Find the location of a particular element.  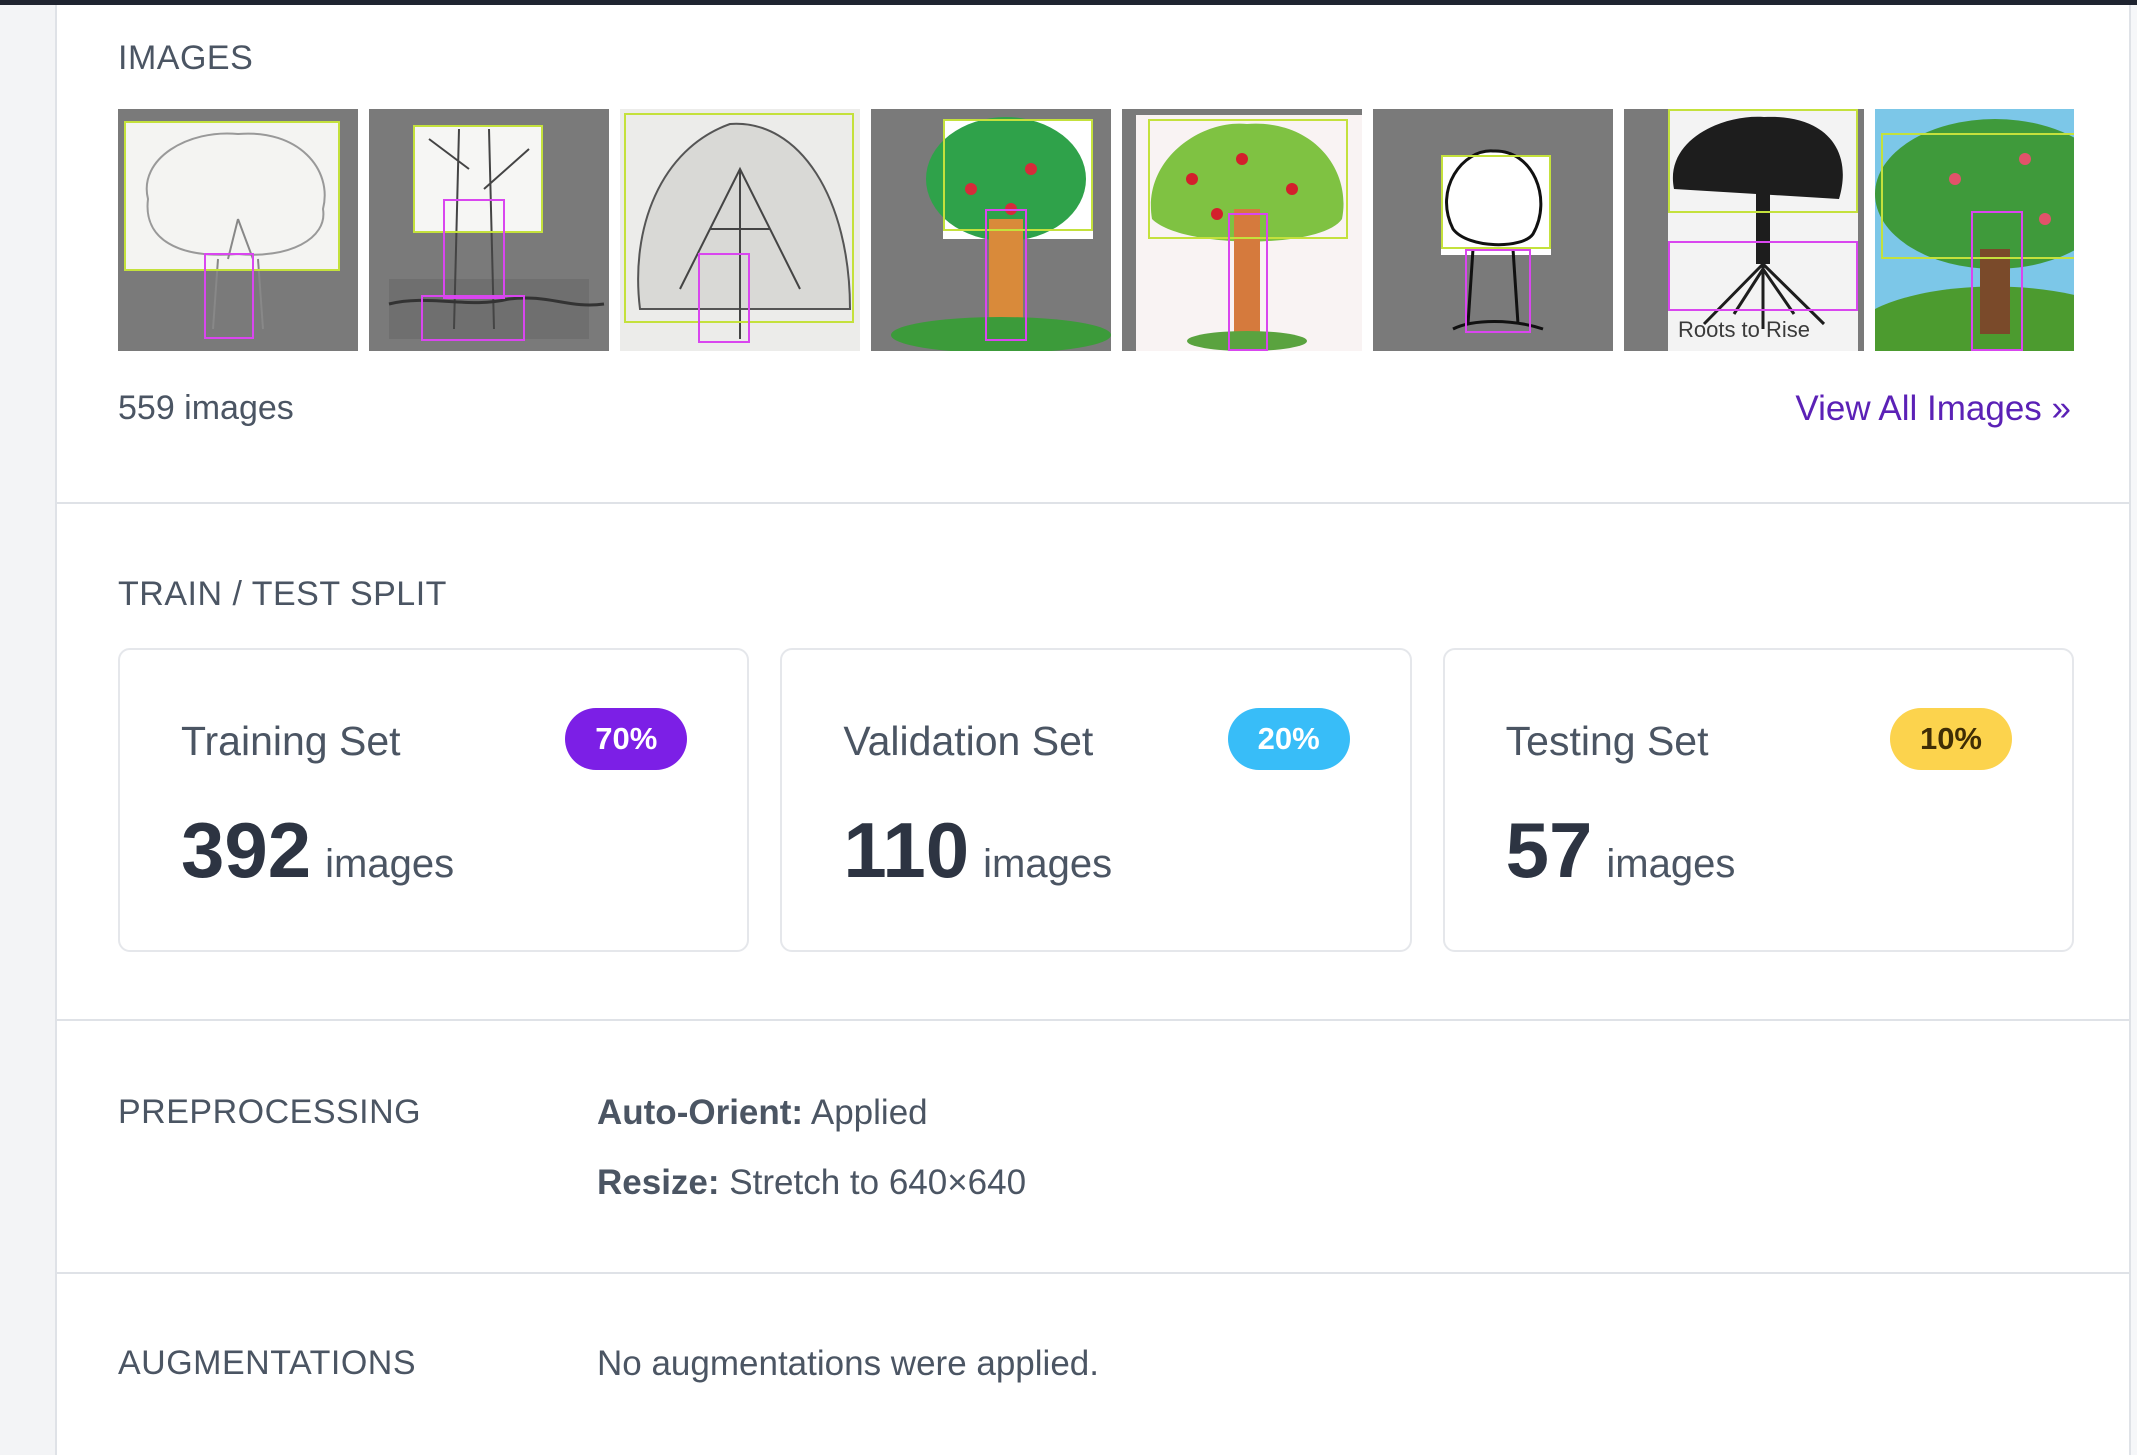

images-section-title: IMAGES is located at coordinates (186, 58).